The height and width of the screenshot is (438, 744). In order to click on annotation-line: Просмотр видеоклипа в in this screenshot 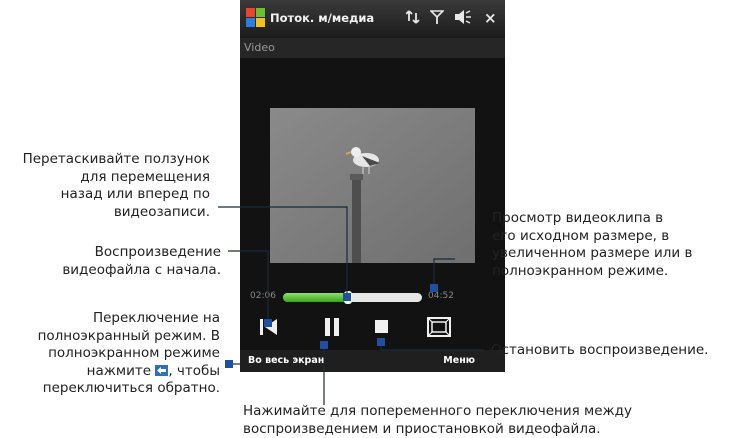, I will do `click(578, 218)`.